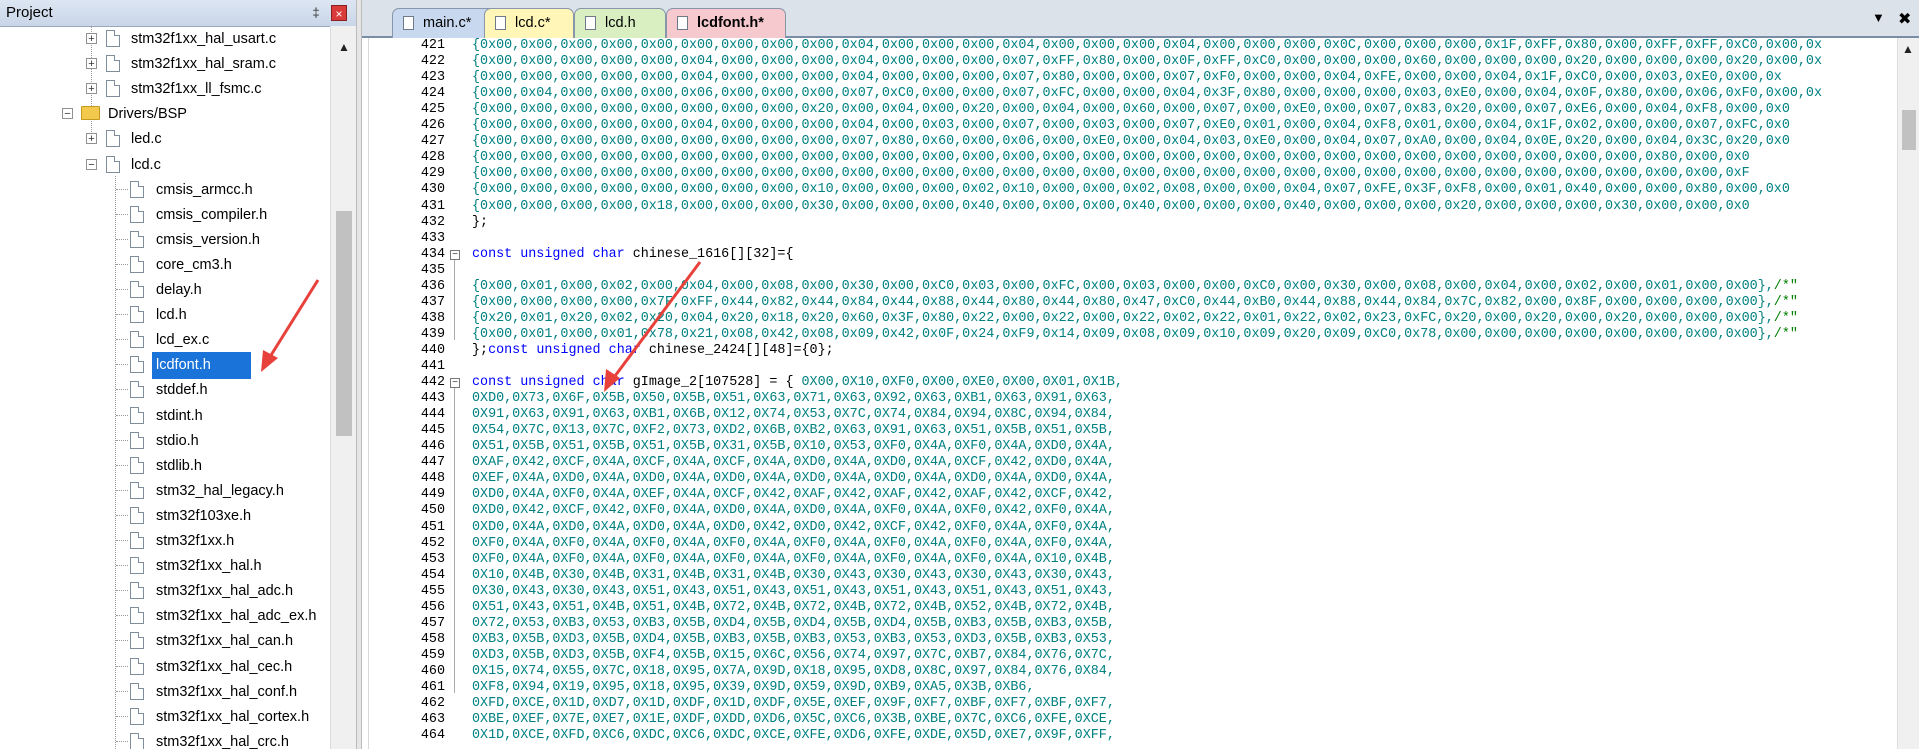 The image size is (1919, 749). Describe the element at coordinates (204, 64) in the screenshot. I see `tree-item-label: stm32f1xx_hal_sram.c` at that location.